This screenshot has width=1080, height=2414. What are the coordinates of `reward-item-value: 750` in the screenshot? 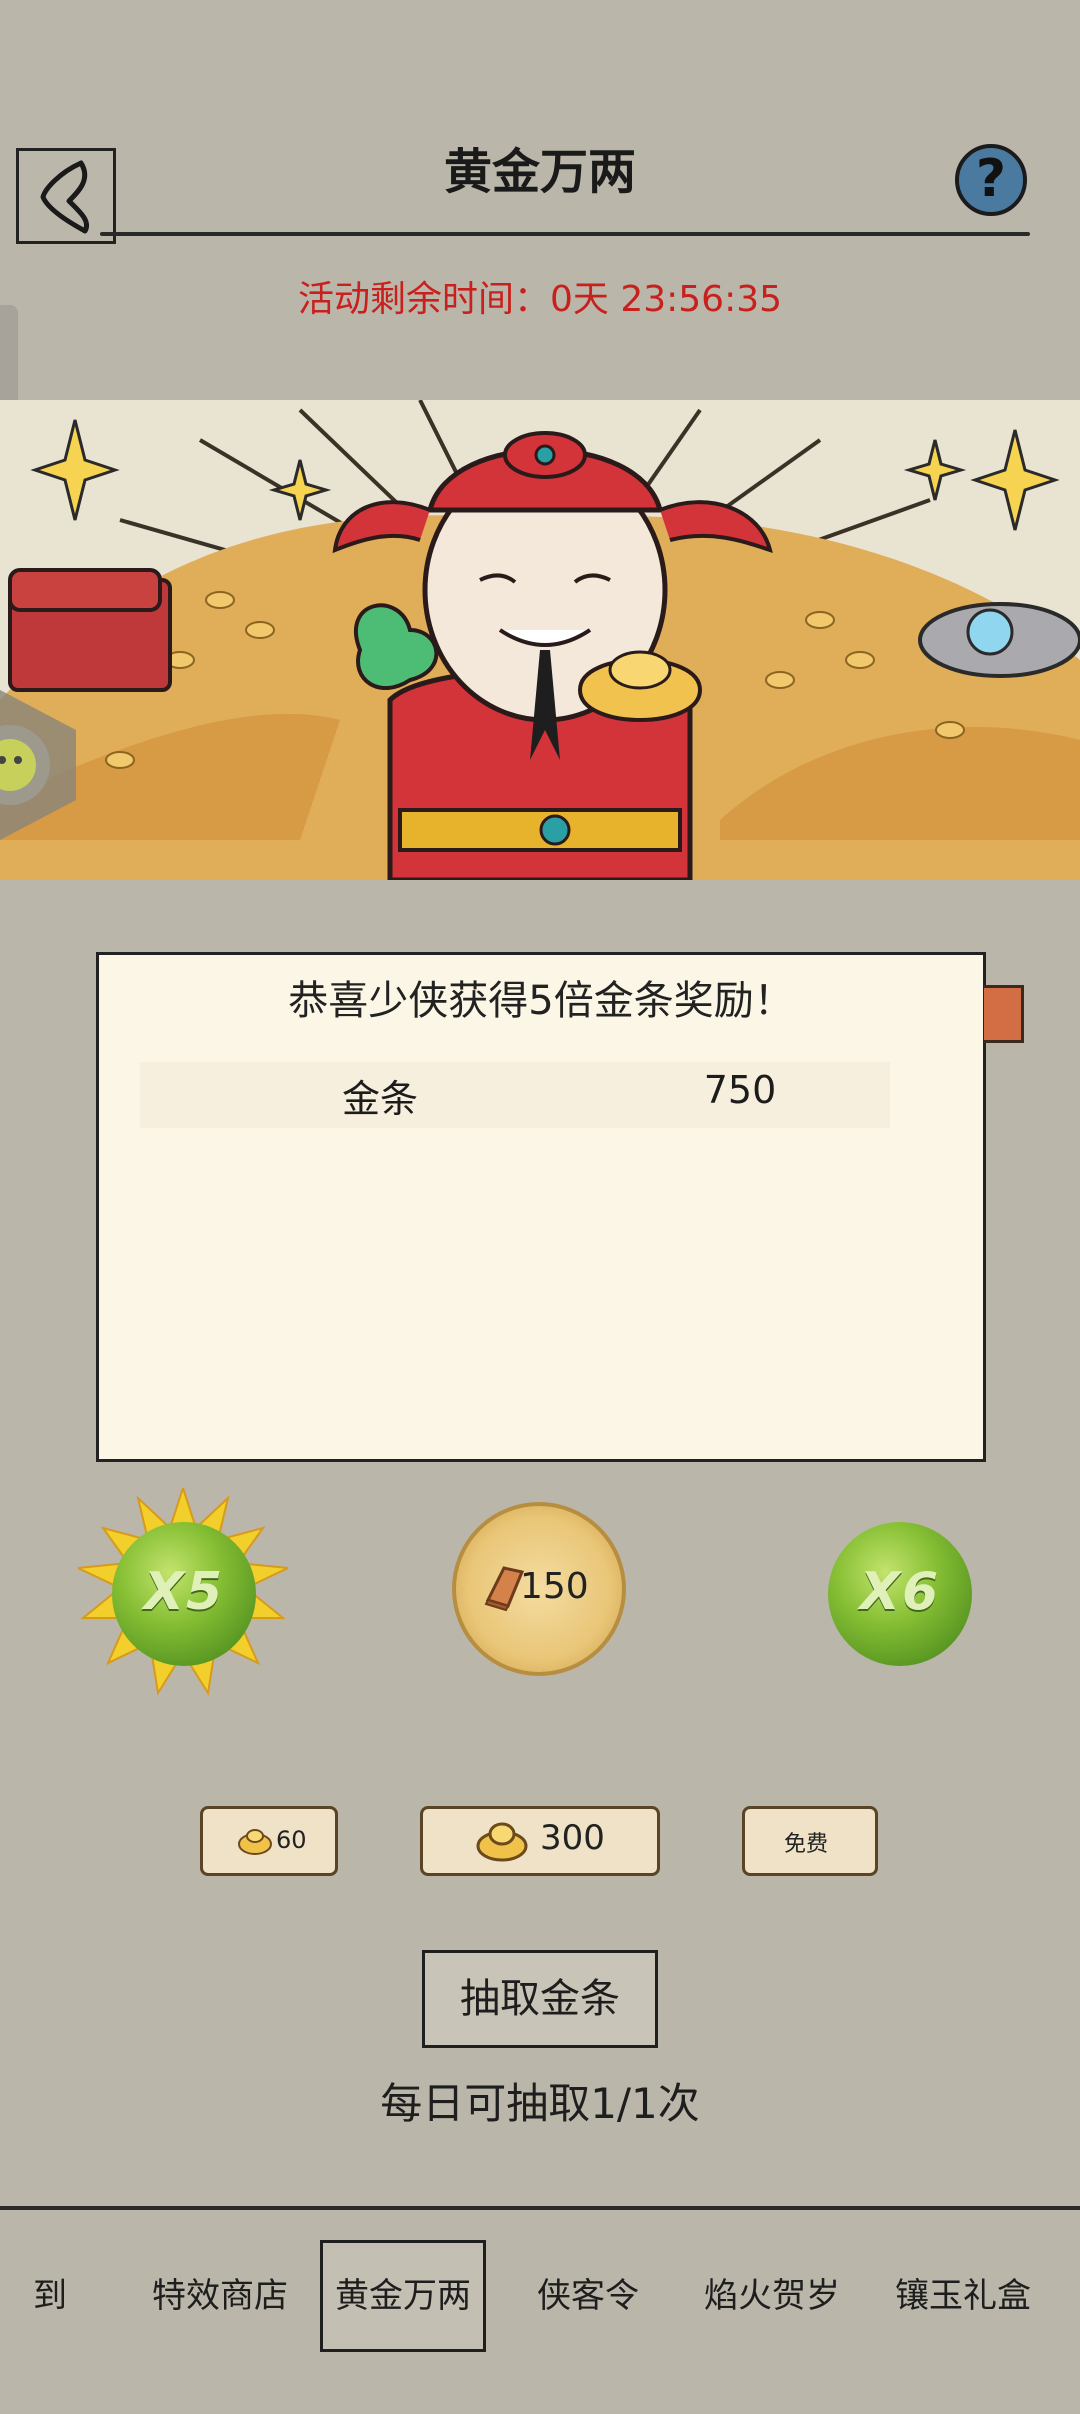 It's located at (740, 1090).